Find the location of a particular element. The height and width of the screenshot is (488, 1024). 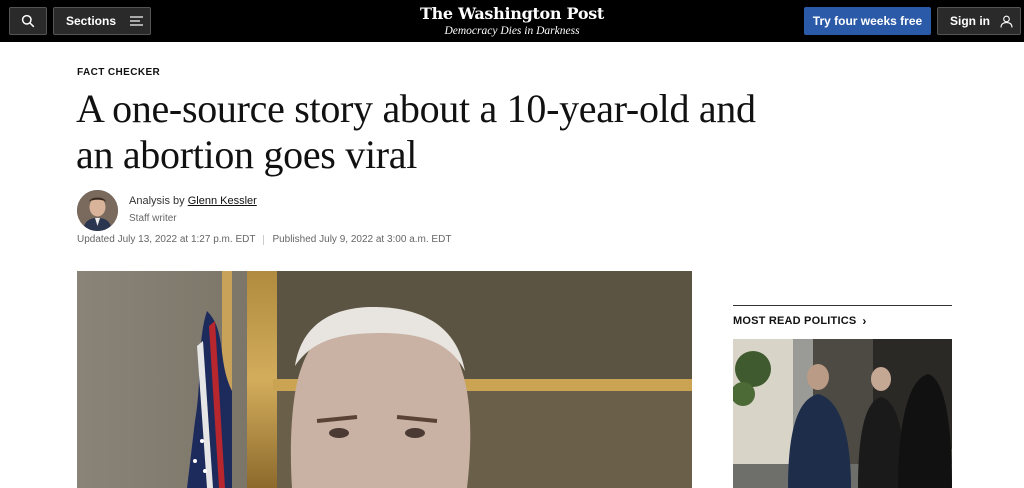

updated-date: Updated July 13, 2022 at 1:27 p.m. EDT is located at coordinates (166, 239).